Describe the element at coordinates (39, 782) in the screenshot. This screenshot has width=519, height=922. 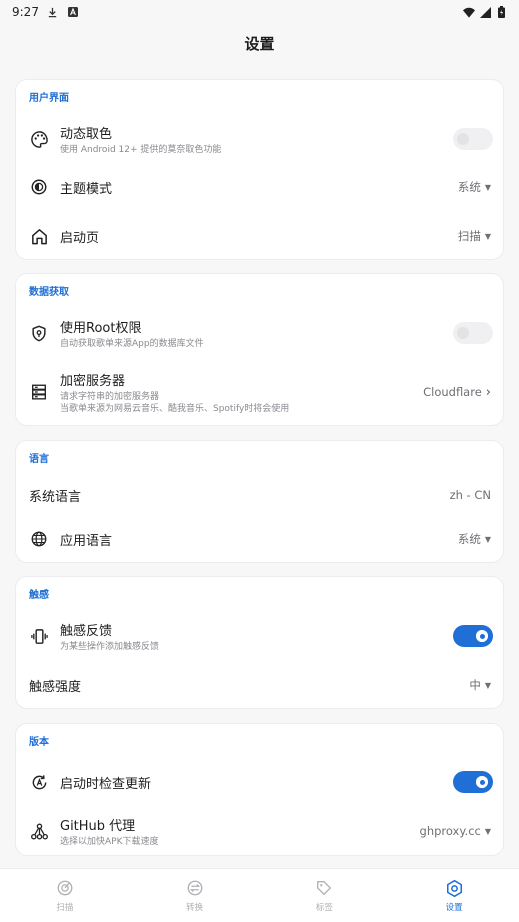
I see `update-icon` at that location.